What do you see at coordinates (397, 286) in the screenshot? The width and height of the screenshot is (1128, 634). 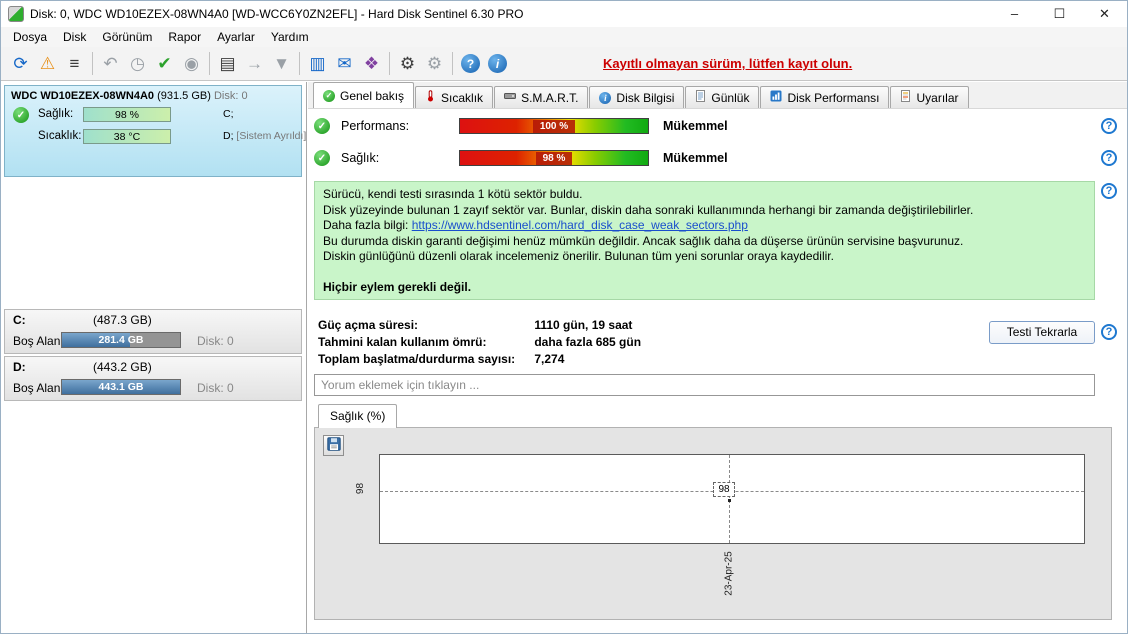 I see `no-action-needed-text: Hiçbir eylem gerekli değil.` at bounding box center [397, 286].